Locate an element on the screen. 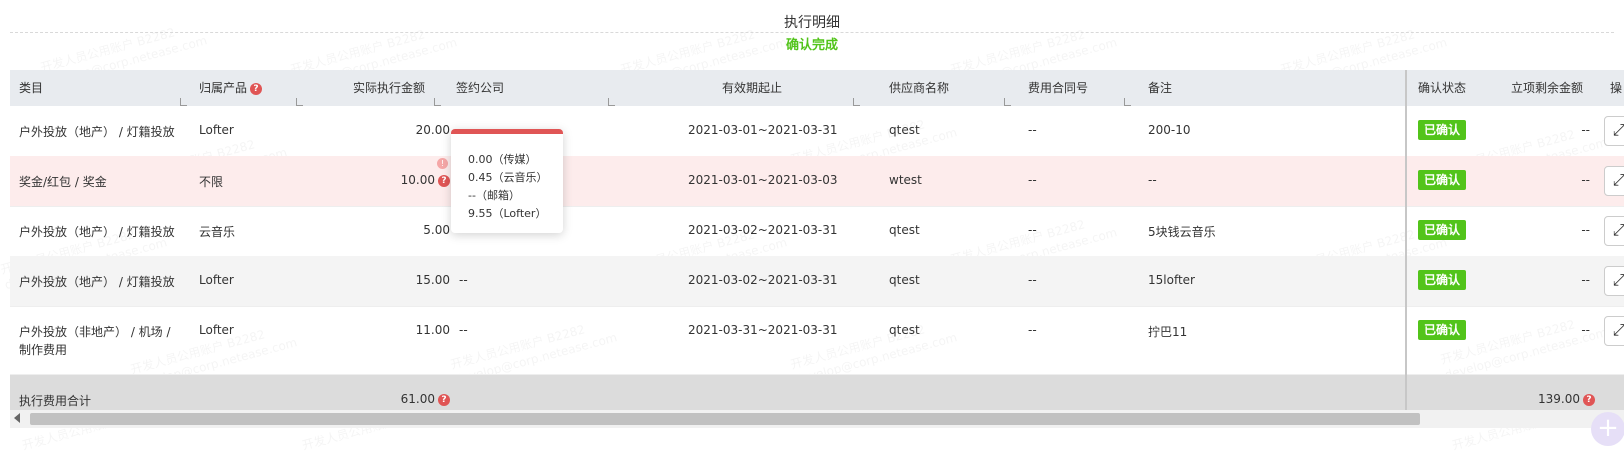  horizontal-scrollbar is located at coordinates (817, 419).